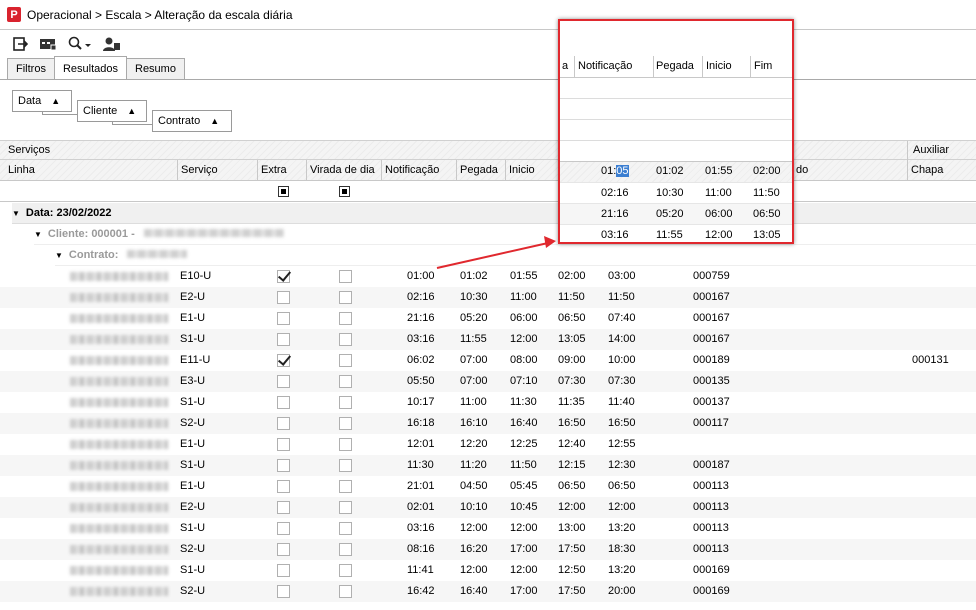 The width and height of the screenshot is (976, 610). What do you see at coordinates (488, 402) in the screenshot?
I see `table-row: S1-U 10:17 11:00 11:30 11:35 11:40 000137` at bounding box center [488, 402].